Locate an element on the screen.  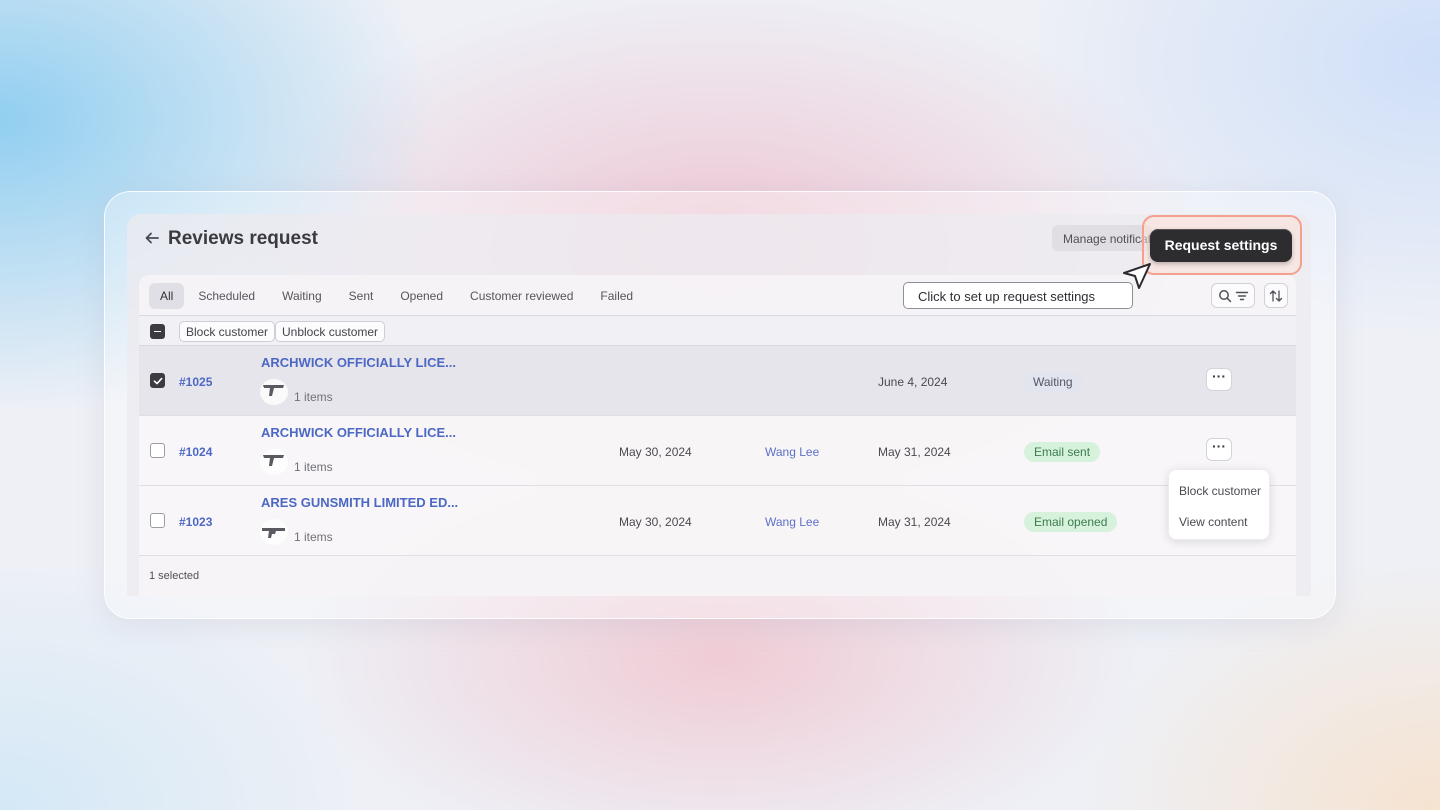
search-filter-button is located at coordinates (1233, 295).